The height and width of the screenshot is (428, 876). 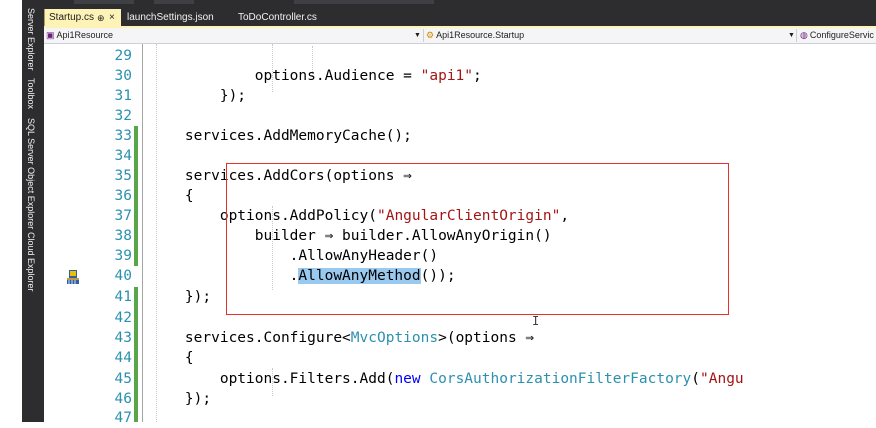 I want to click on code-line-44: {, so click(x=172, y=358).